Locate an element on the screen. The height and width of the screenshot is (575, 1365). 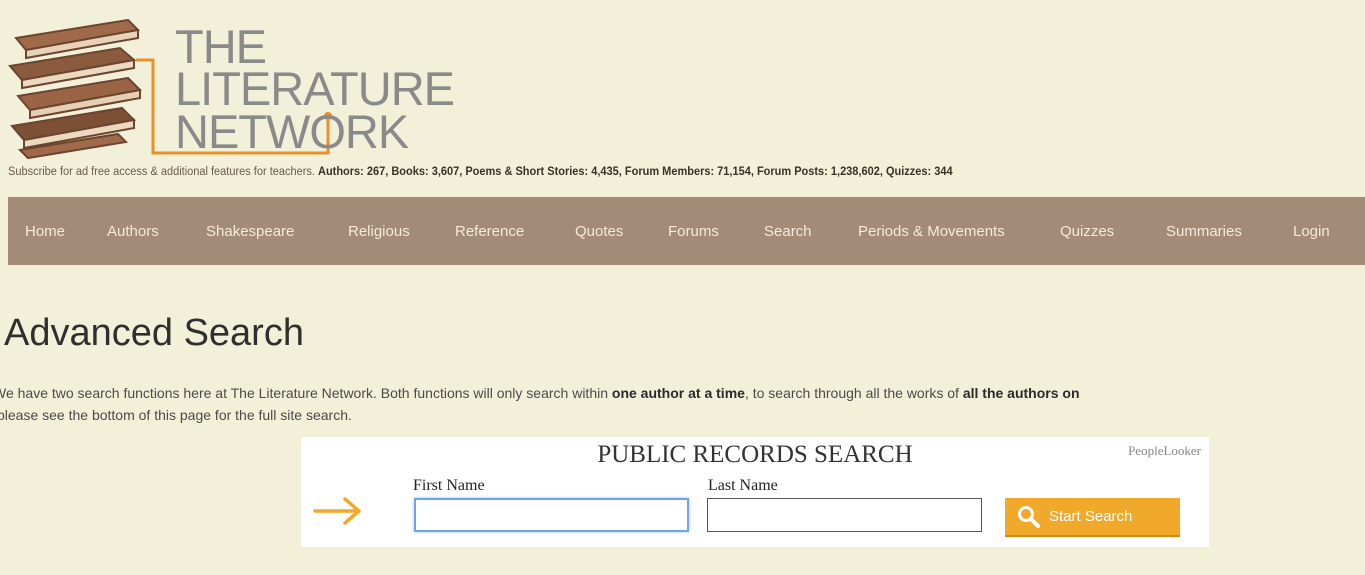
nav-periods-movements: Periods & Movements is located at coordinates (931, 231).